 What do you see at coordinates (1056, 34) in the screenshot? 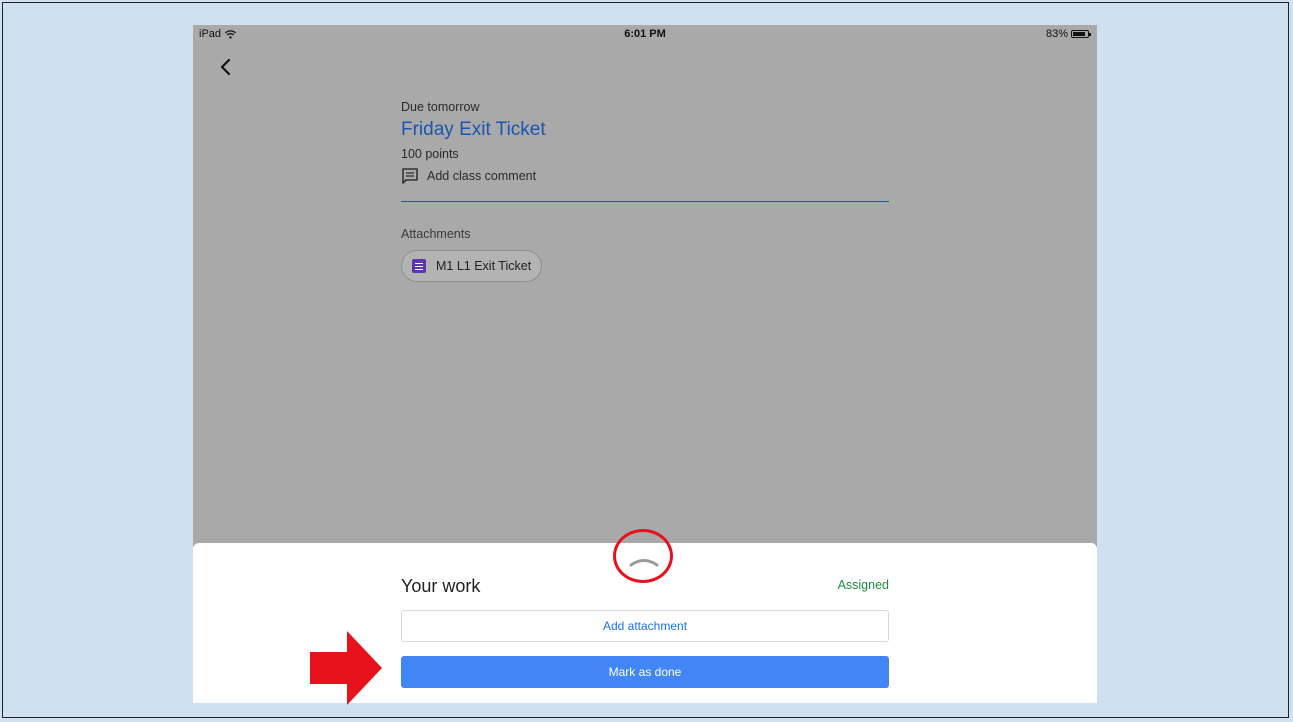
I see `battery-percent: 83%` at bounding box center [1056, 34].